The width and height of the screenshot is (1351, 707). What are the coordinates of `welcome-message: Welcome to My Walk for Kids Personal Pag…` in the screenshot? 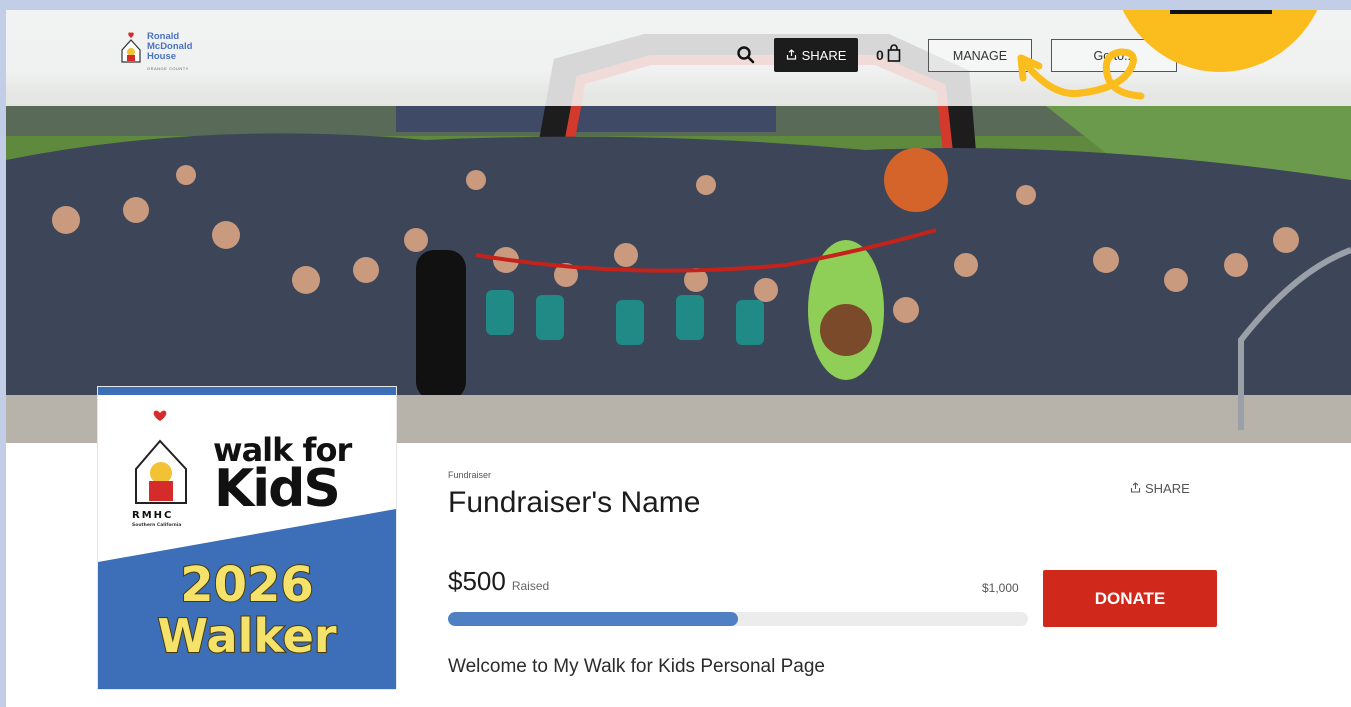 It's located at (636, 666).